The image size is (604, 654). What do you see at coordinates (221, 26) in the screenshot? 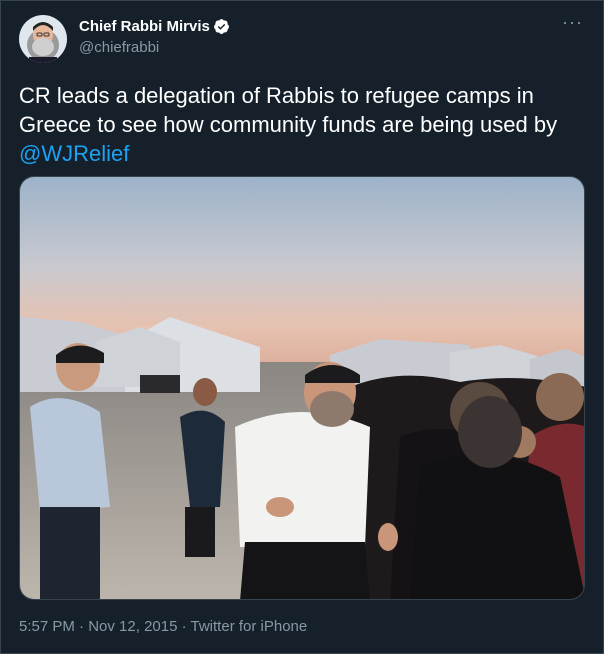
I see `verified-badge-icon` at bounding box center [221, 26].